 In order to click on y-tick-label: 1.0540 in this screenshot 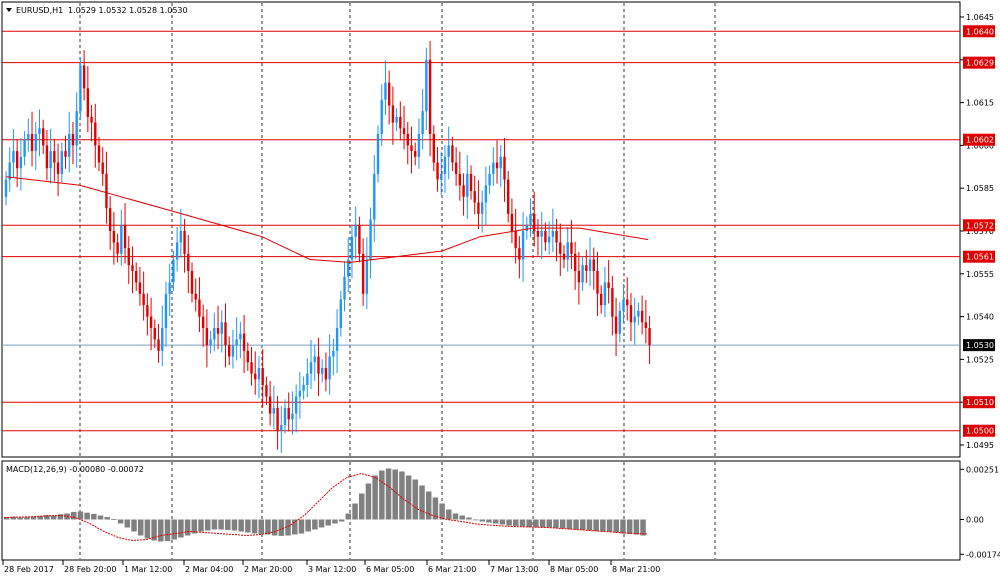, I will do `click(980, 317)`.